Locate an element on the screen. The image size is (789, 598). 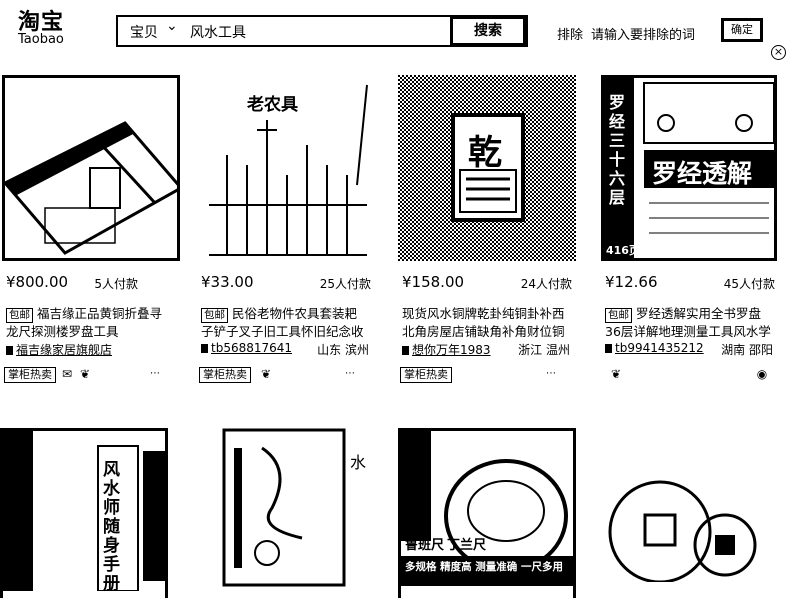
product-title-line1: 包邮 福吉缘正品黄铜折叠寻 is located at coordinates (96, 313).